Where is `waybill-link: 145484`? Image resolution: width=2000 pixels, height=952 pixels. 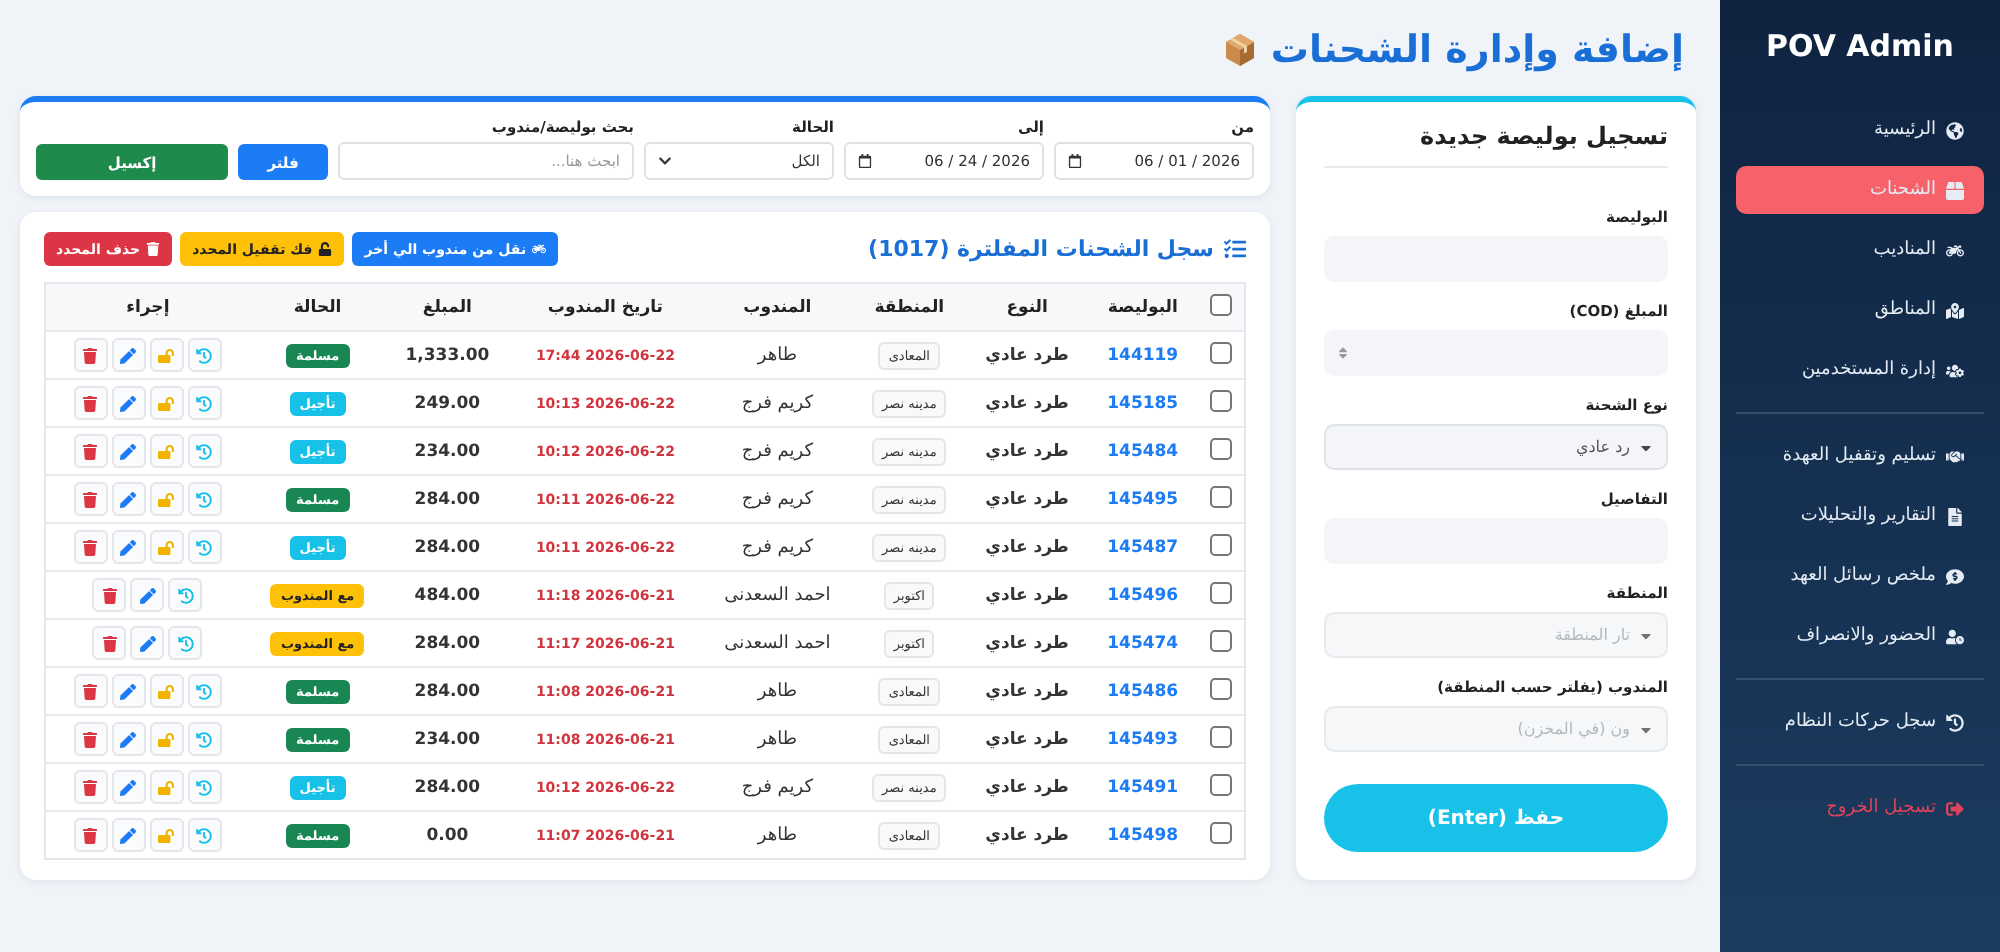
waybill-link: 145484 is located at coordinates (1142, 451).